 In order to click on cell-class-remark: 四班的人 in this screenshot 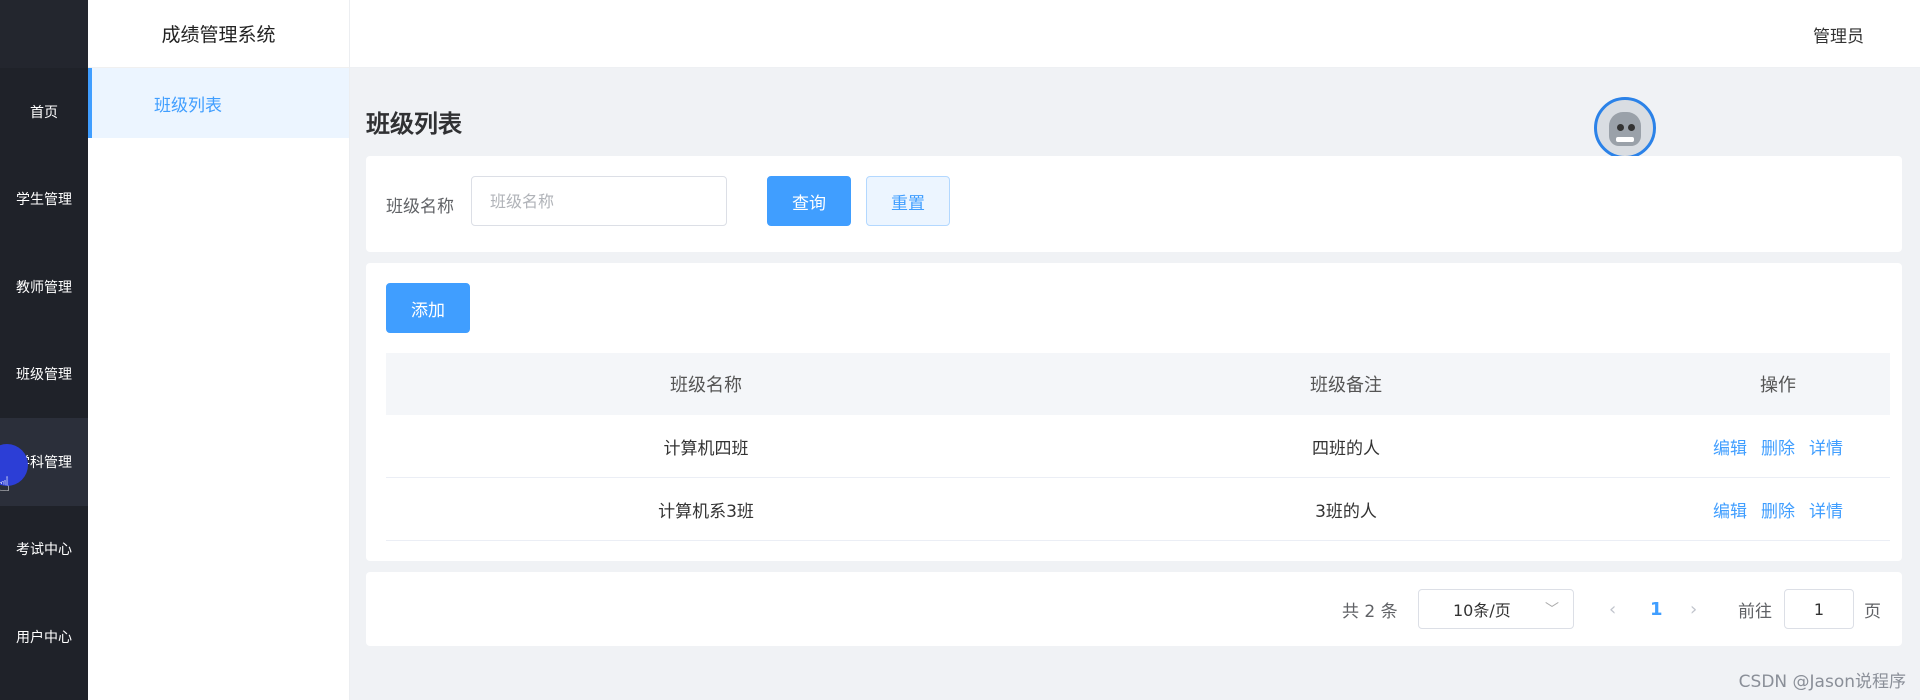, I will do `click(1346, 448)`.